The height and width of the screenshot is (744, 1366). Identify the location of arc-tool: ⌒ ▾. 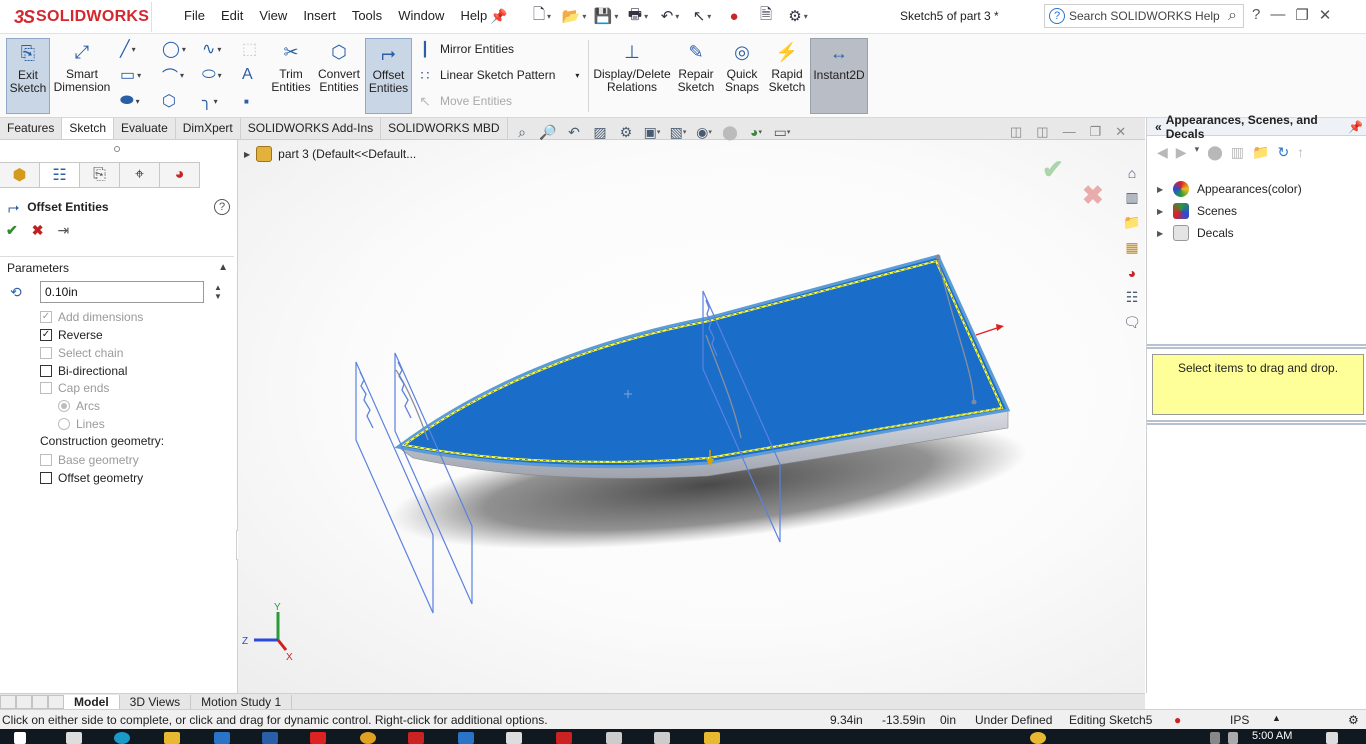
(173, 75).